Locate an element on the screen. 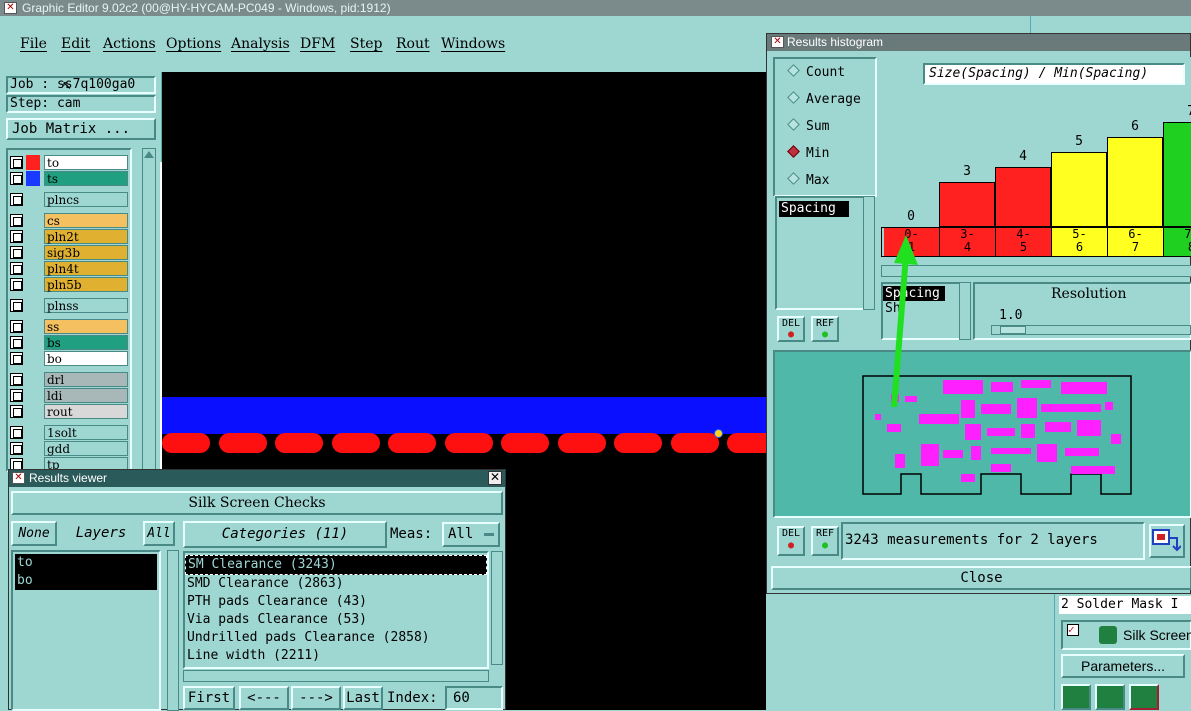 This screenshot has height=711, width=1191. layer-name: ts is located at coordinates (86, 178).